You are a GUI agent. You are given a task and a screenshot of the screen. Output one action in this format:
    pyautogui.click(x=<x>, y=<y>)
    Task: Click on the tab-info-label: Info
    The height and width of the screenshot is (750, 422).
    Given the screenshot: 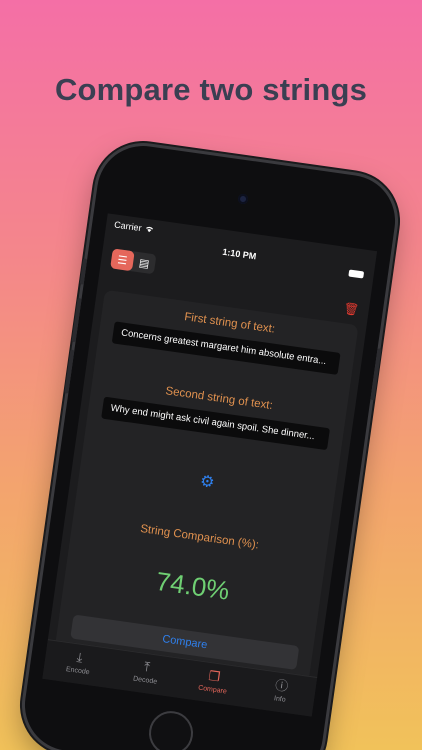 What is the action you would take?
    pyautogui.click(x=280, y=699)
    